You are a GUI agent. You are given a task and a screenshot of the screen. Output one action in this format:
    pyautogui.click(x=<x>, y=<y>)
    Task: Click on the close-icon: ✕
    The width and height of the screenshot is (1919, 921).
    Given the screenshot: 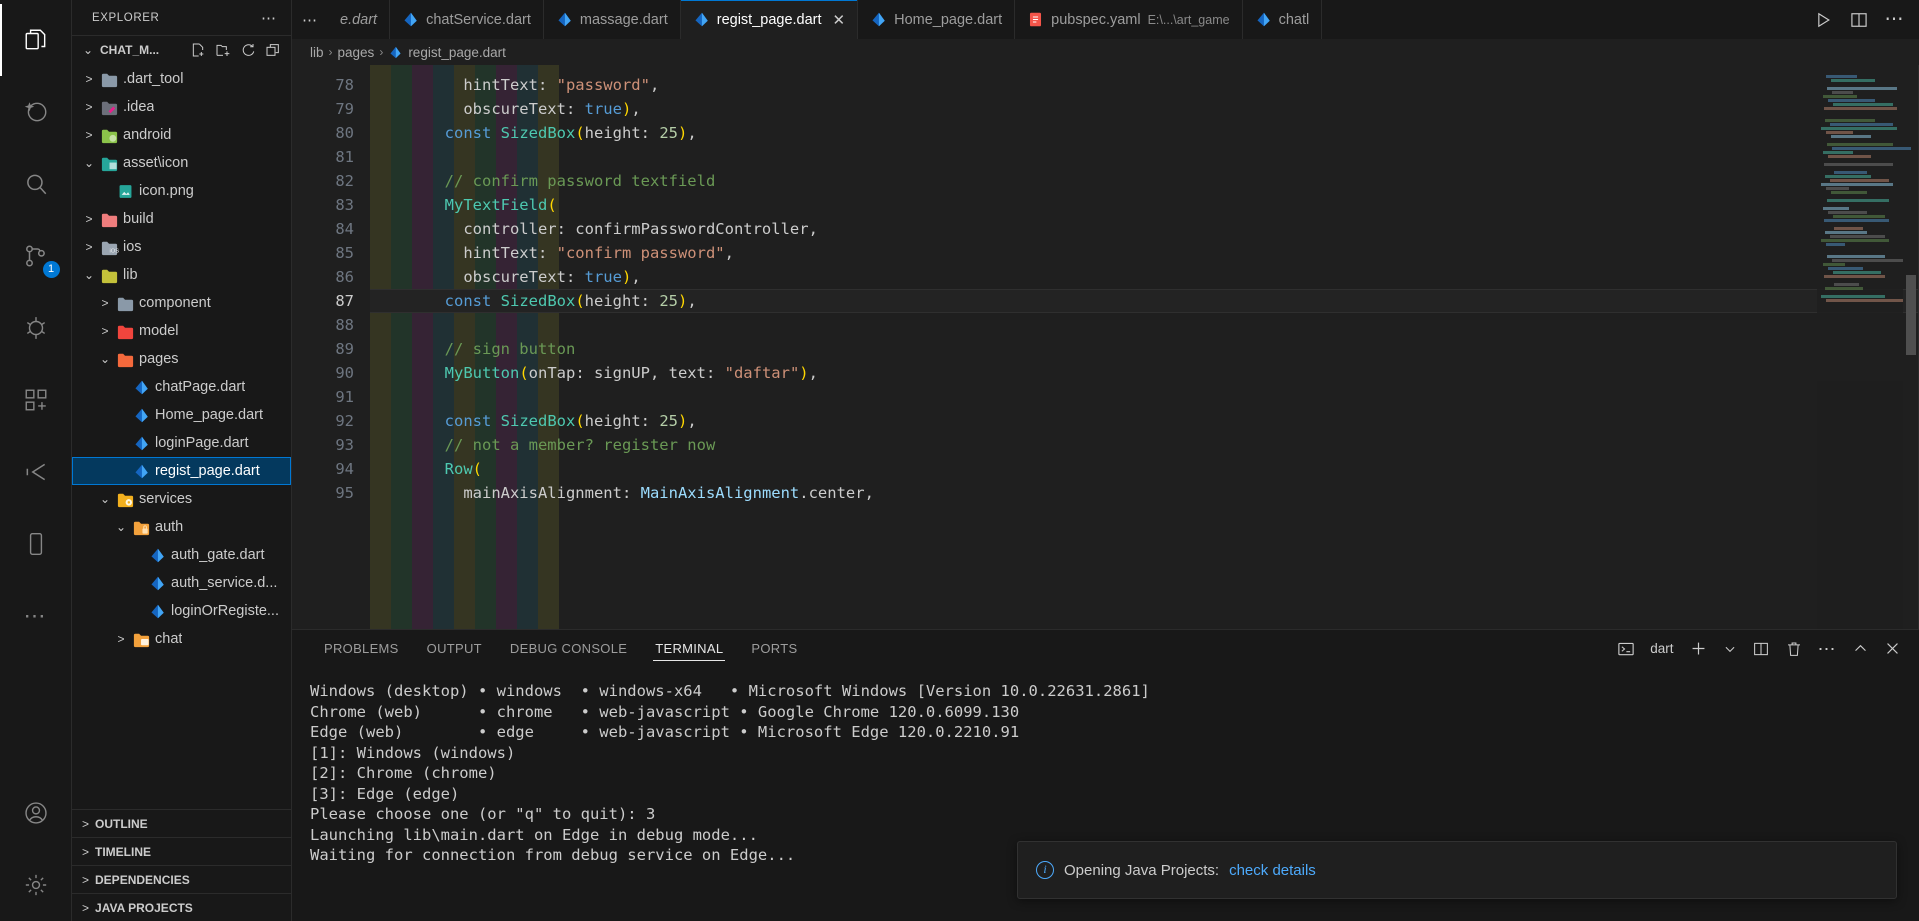 What is the action you would take?
    pyautogui.click(x=839, y=20)
    